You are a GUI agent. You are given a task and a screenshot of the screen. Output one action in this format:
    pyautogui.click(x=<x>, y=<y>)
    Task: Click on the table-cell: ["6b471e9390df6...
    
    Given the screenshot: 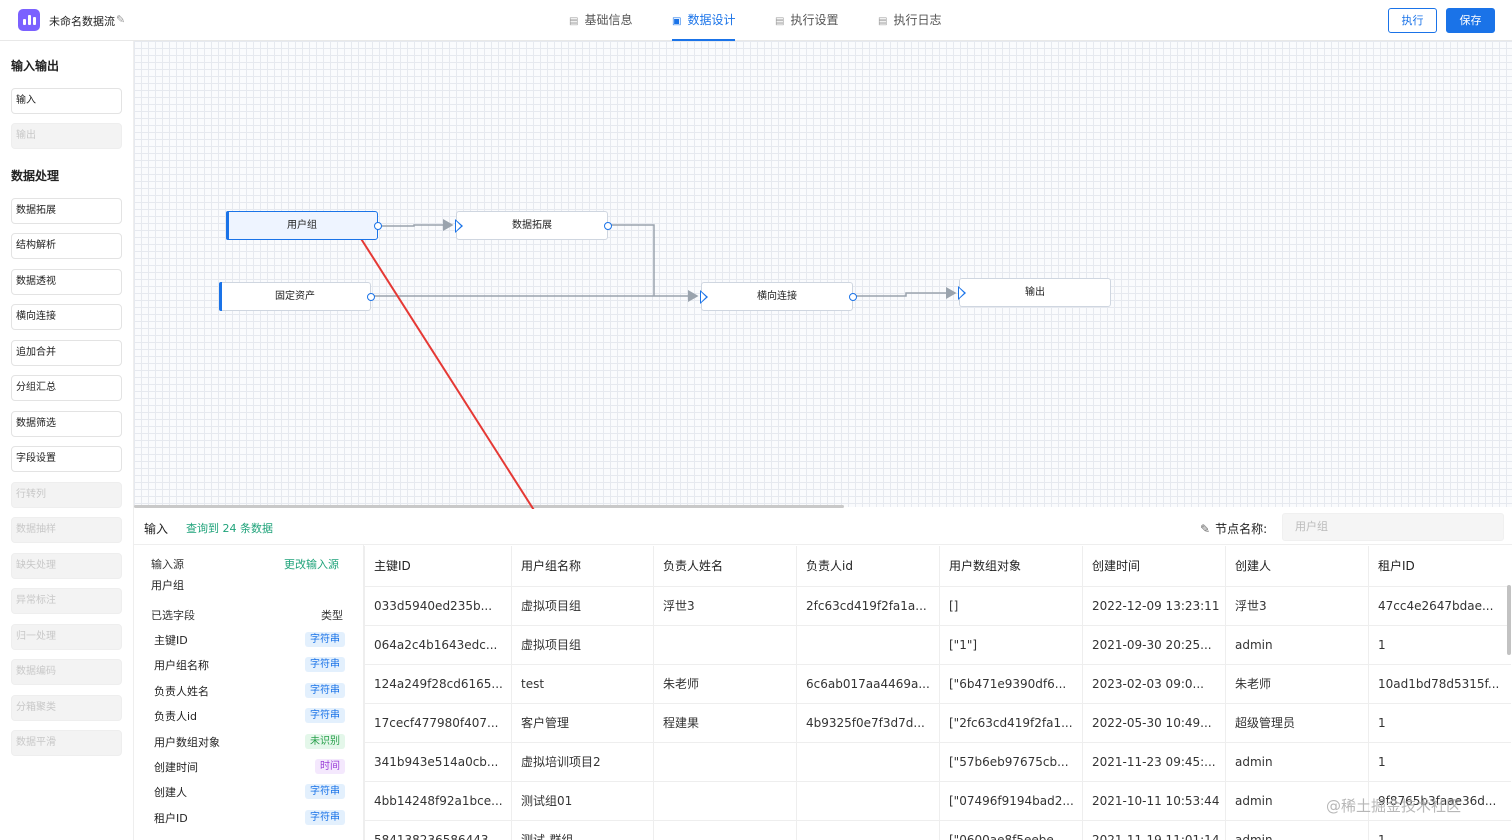 What is the action you would take?
    pyautogui.click(x=1011, y=684)
    